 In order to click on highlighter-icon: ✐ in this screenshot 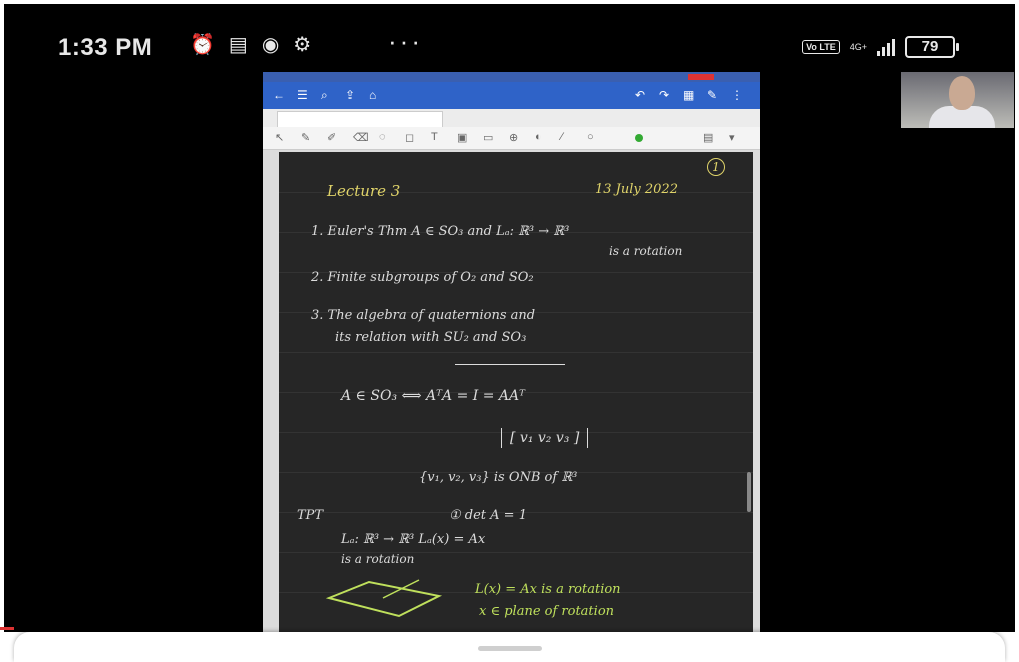, I will do `click(331, 137)`.